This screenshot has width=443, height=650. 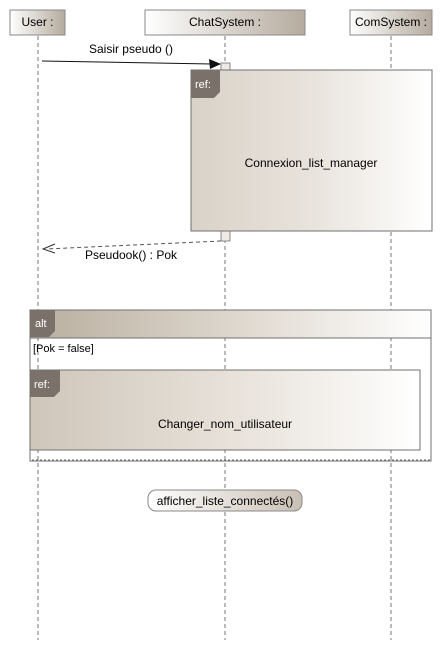 What do you see at coordinates (225, 410) in the screenshot?
I see `ref-changer-nom-utilisateur: ref: Changer_nom_utilisateur` at bounding box center [225, 410].